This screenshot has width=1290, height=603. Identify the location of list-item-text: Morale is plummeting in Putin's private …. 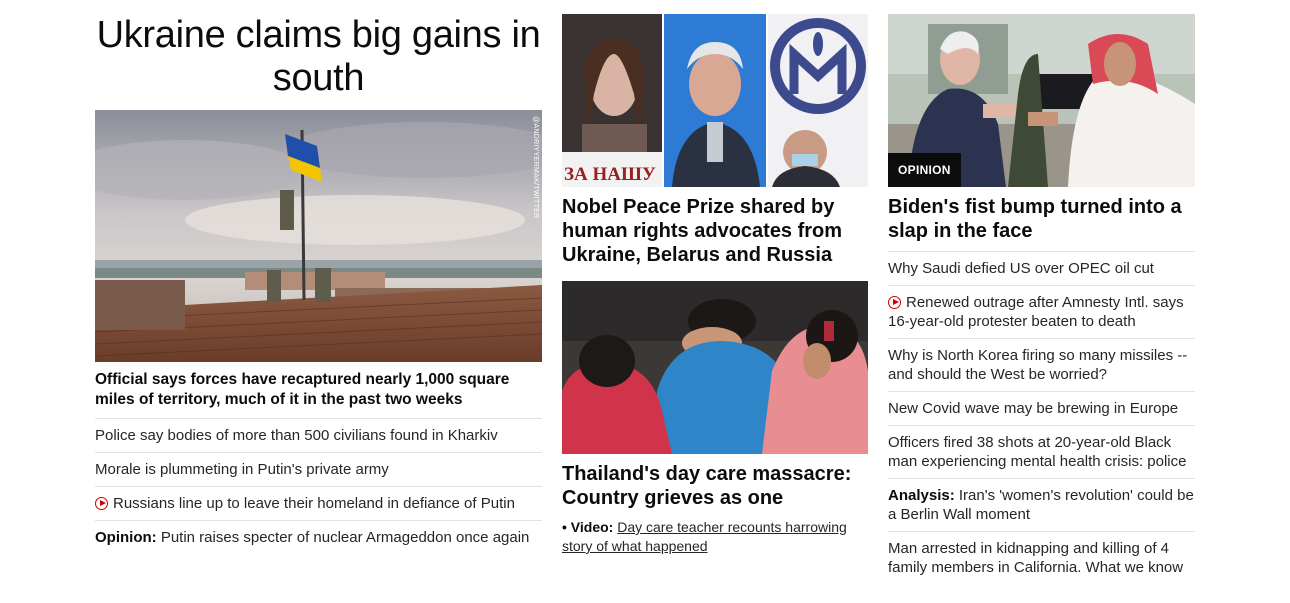
(242, 469).